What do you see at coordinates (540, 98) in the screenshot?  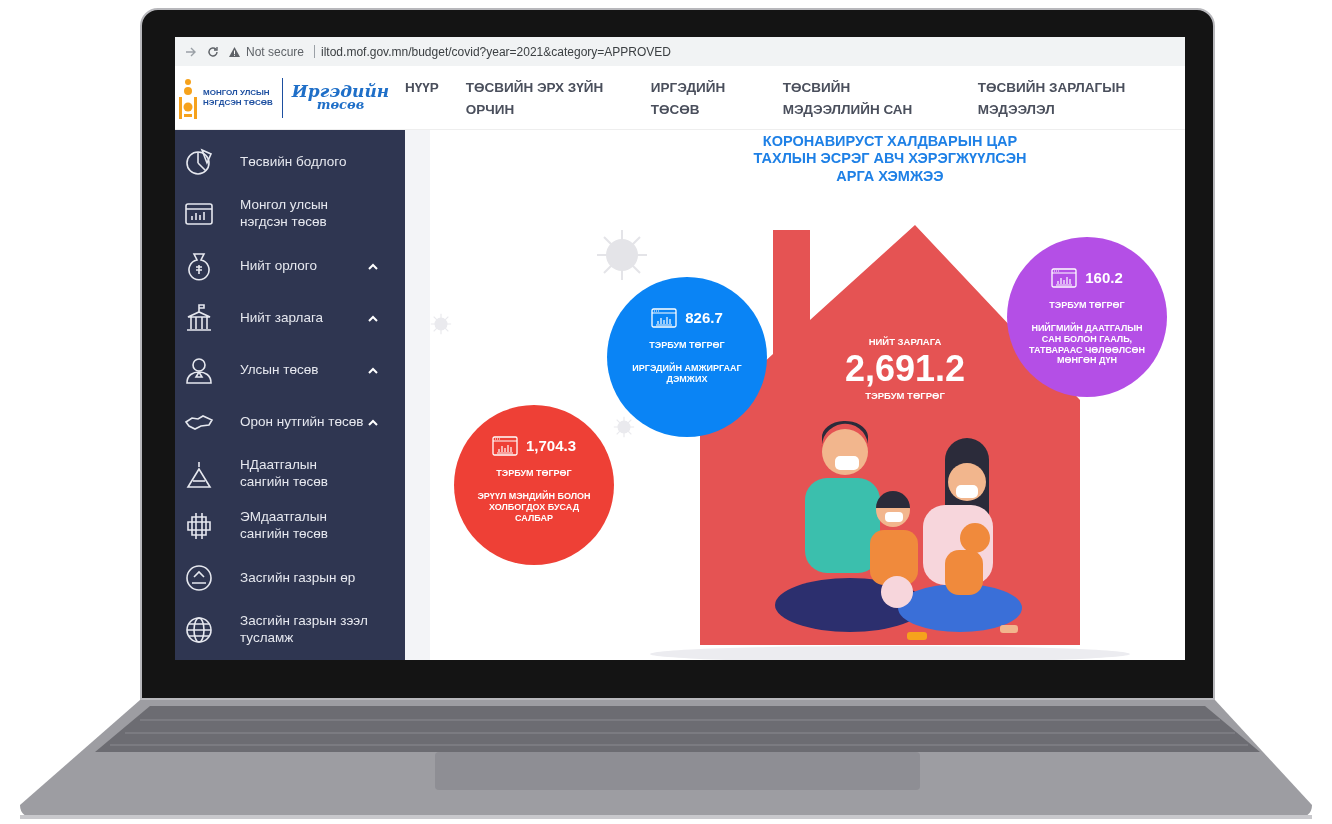 I see `nav-link: ТӨСВИЙН ЭРХ ЗҮЙН ОРЧИН` at bounding box center [540, 98].